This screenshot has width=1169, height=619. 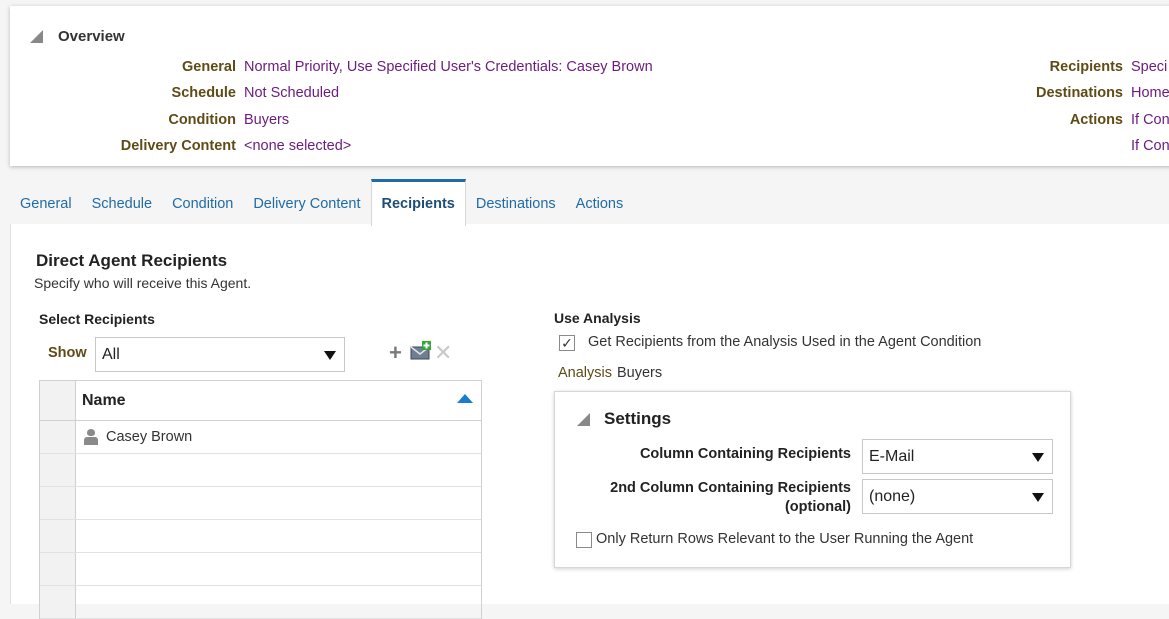 I want to click on overview-row-destinations: Destinations, so click(x=566, y=95).